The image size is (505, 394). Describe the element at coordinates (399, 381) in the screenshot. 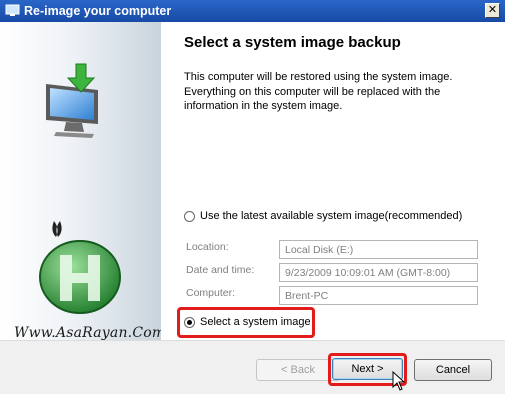

I see `mouse-pointer-icon` at that location.